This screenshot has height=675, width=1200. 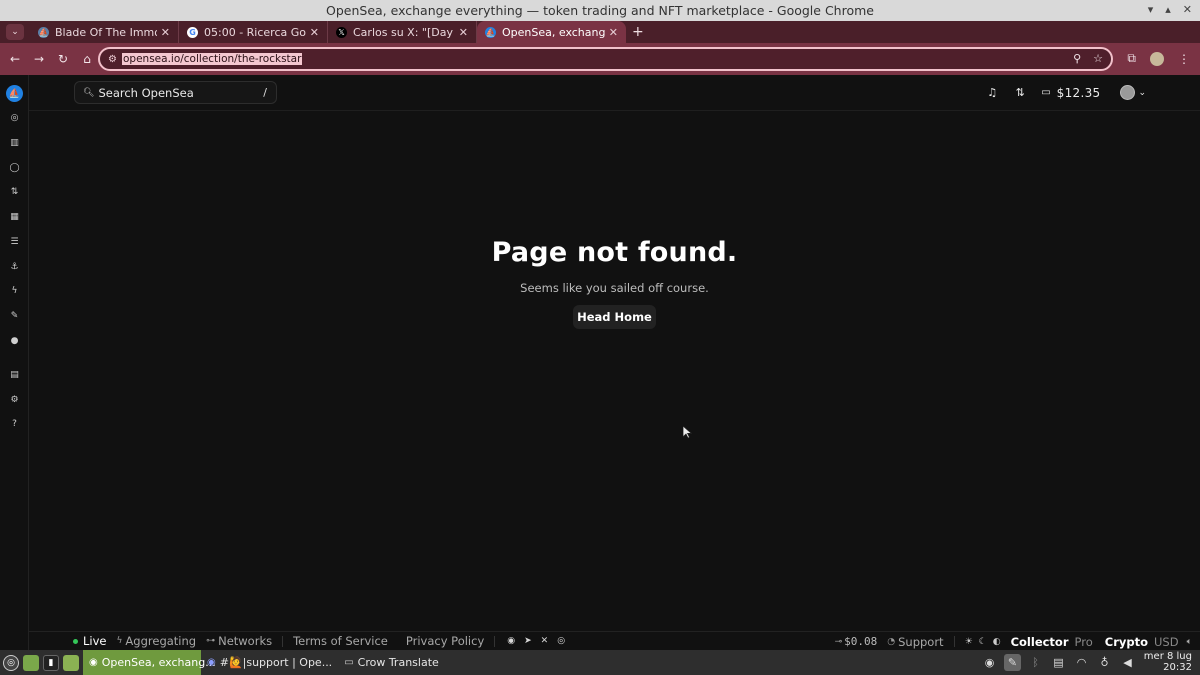 I want to click on collections-icon: ▥, so click(x=14, y=142).